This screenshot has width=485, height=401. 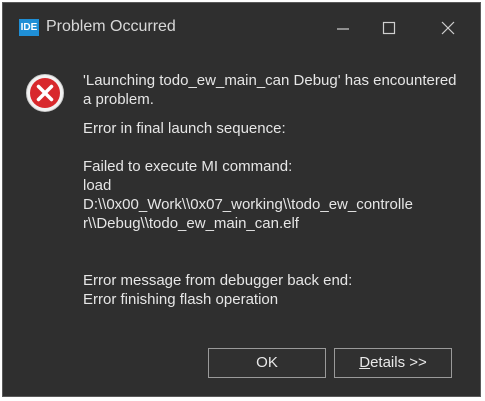 I want to click on details-label: etails >>, so click(x=398, y=362).